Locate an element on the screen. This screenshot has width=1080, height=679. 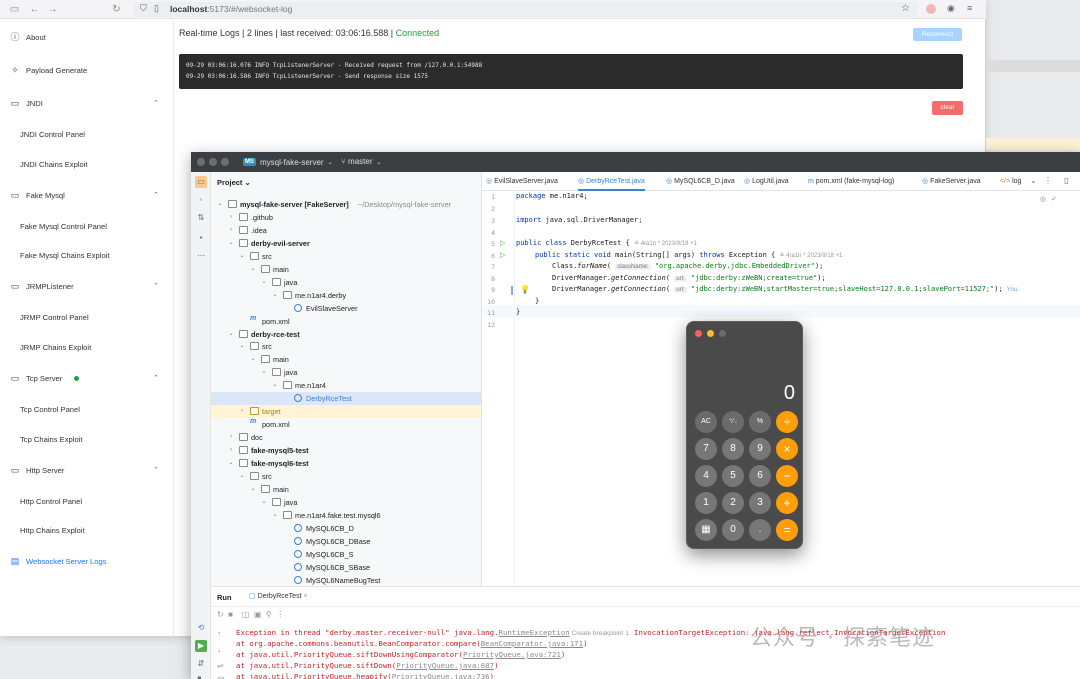
tree-node: › doc is located at coordinates (346, 437).